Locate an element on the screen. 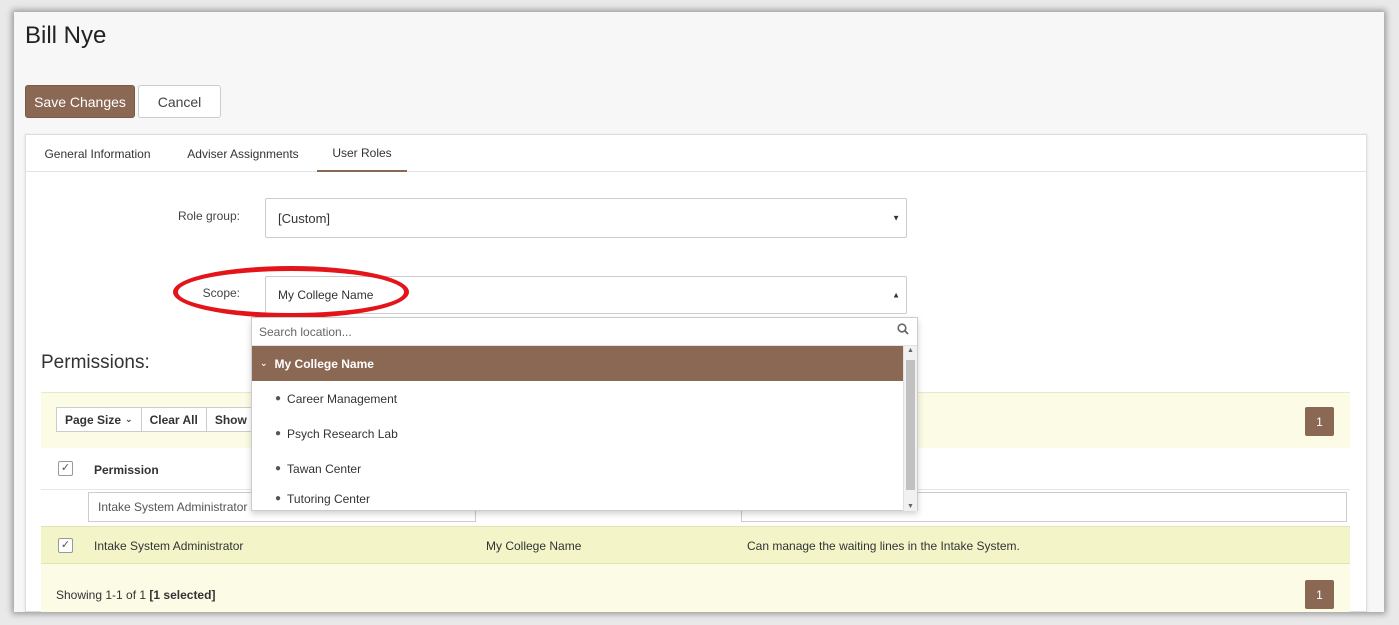 The width and height of the screenshot is (1399, 625). scrollbar-thumb is located at coordinates (910, 425).